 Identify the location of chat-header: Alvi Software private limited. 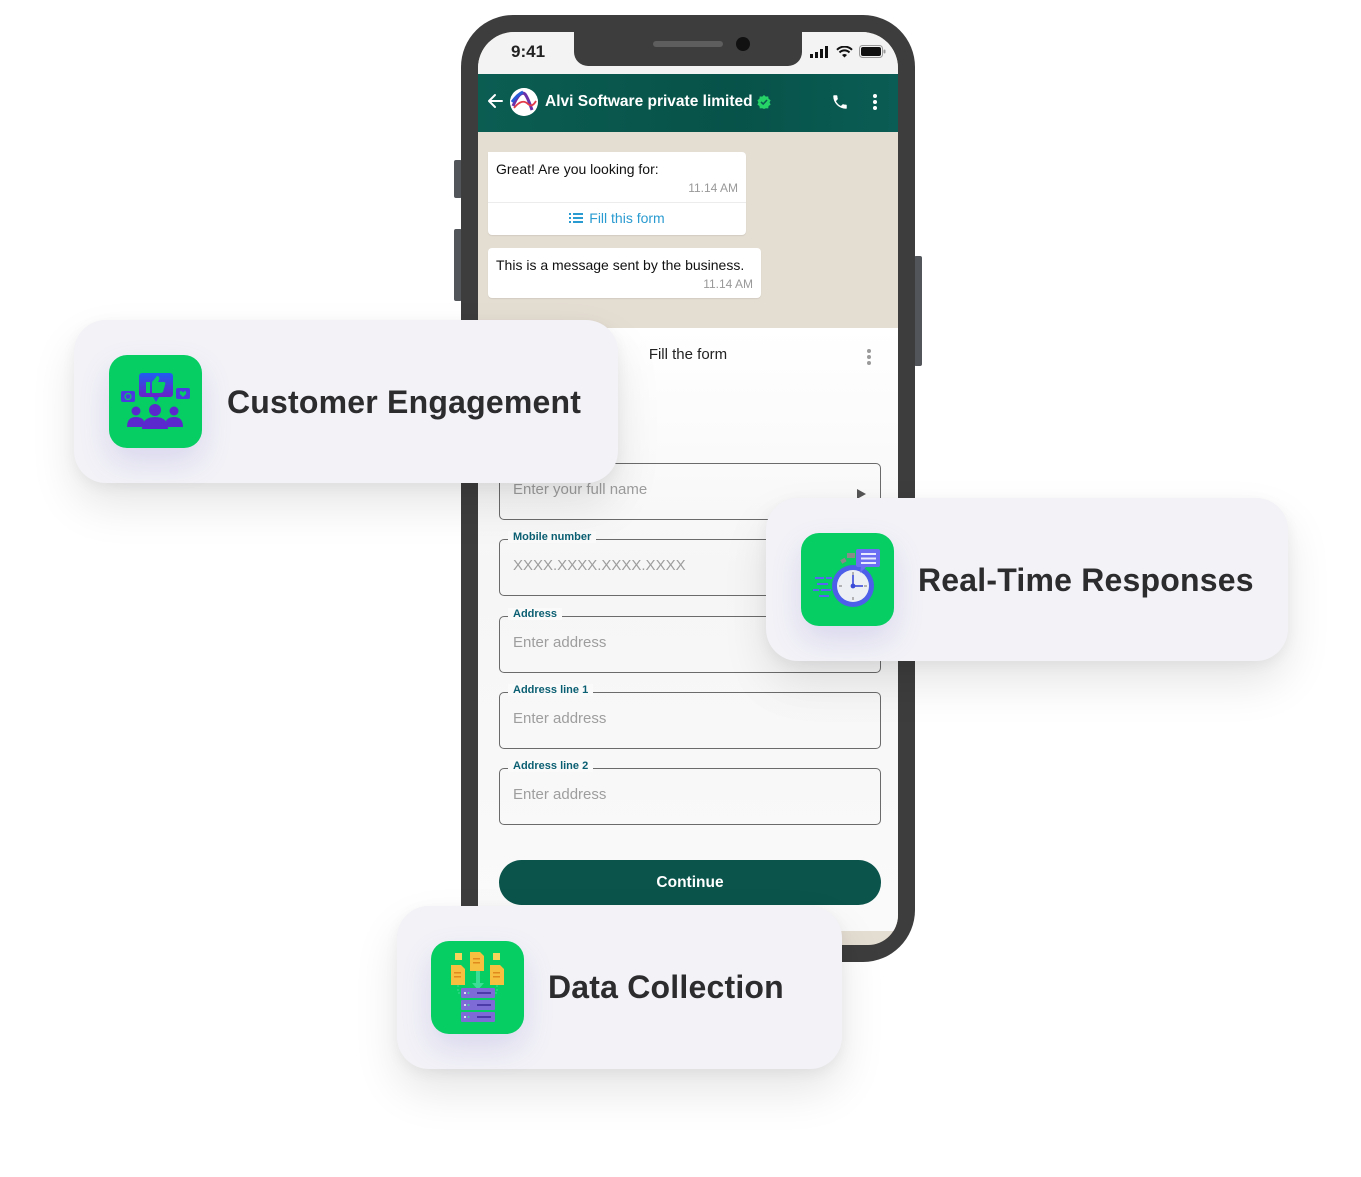
(688, 103).